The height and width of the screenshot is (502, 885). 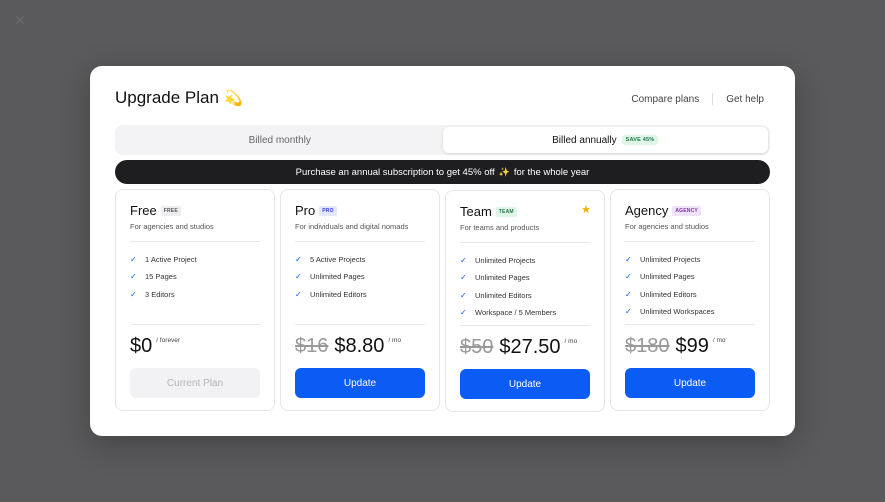 What do you see at coordinates (312, 346) in the screenshot?
I see `old-price: $16` at bounding box center [312, 346].